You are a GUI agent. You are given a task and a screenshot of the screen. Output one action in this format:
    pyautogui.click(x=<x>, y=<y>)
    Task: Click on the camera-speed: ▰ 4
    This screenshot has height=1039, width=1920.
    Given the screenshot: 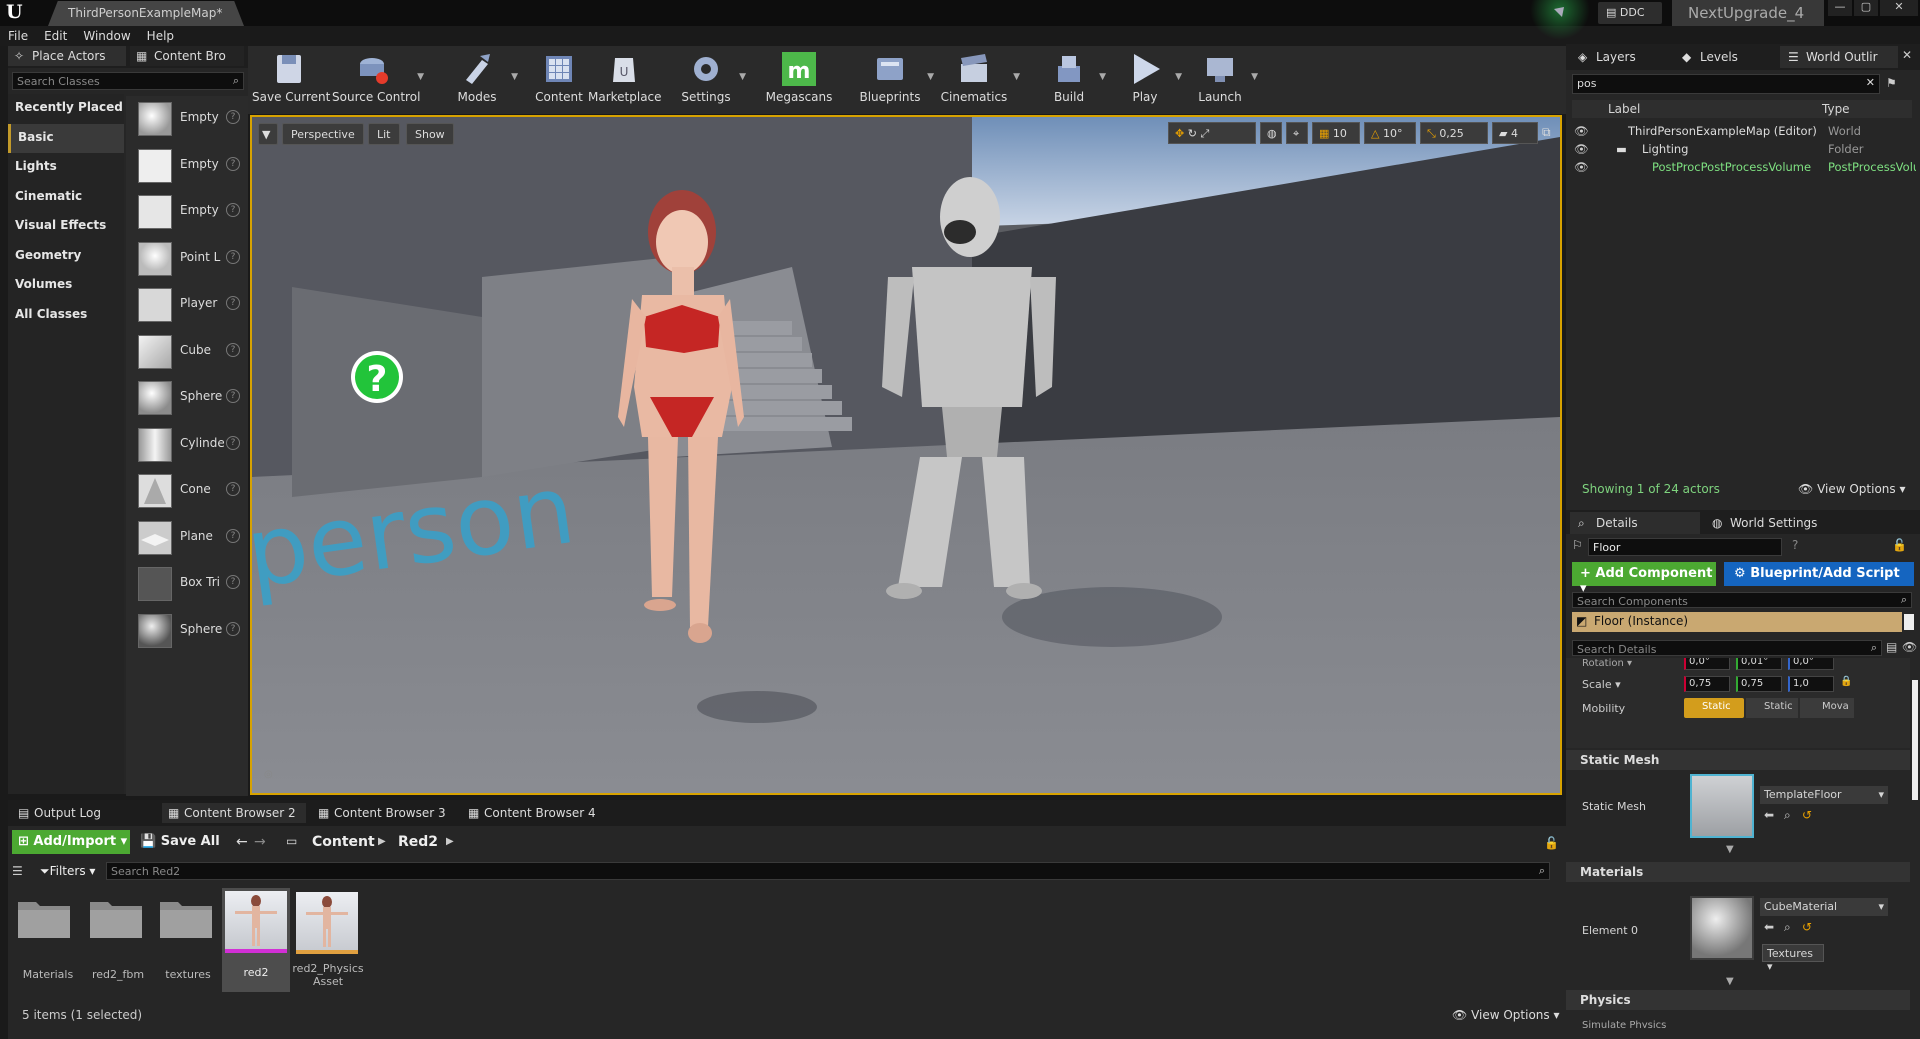 What is the action you would take?
    pyautogui.click(x=1515, y=133)
    